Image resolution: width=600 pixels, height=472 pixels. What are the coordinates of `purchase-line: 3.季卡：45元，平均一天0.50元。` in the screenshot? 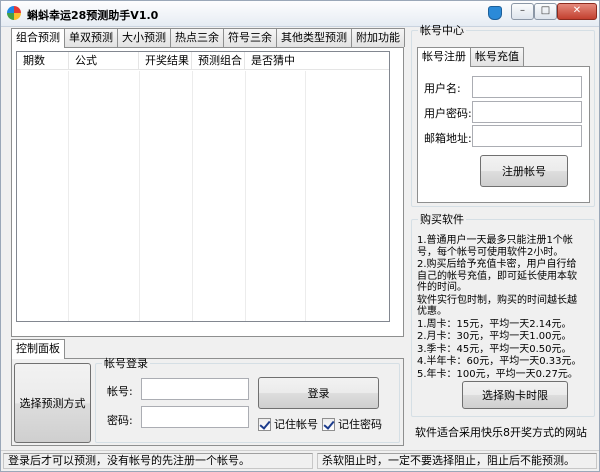 It's located at (494, 349).